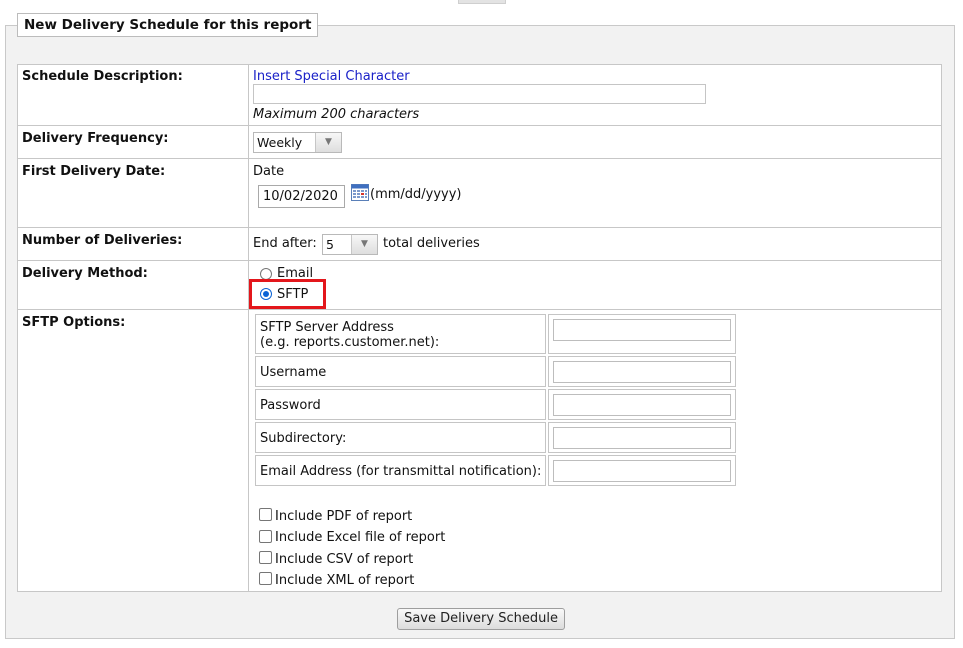 This screenshot has width=963, height=648. What do you see at coordinates (74, 322) in the screenshot?
I see `sftp-options-label: SFTP Options:` at bounding box center [74, 322].